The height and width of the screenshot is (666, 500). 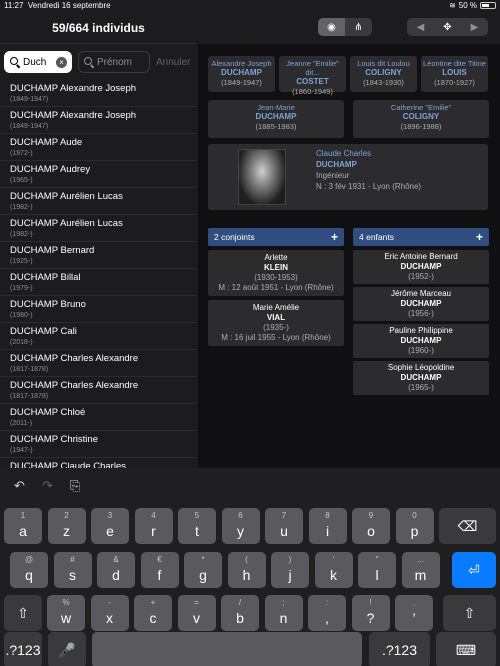 What do you see at coordinates (47, 486) in the screenshot?
I see `redo-icon: ↷` at bounding box center [47, 486].